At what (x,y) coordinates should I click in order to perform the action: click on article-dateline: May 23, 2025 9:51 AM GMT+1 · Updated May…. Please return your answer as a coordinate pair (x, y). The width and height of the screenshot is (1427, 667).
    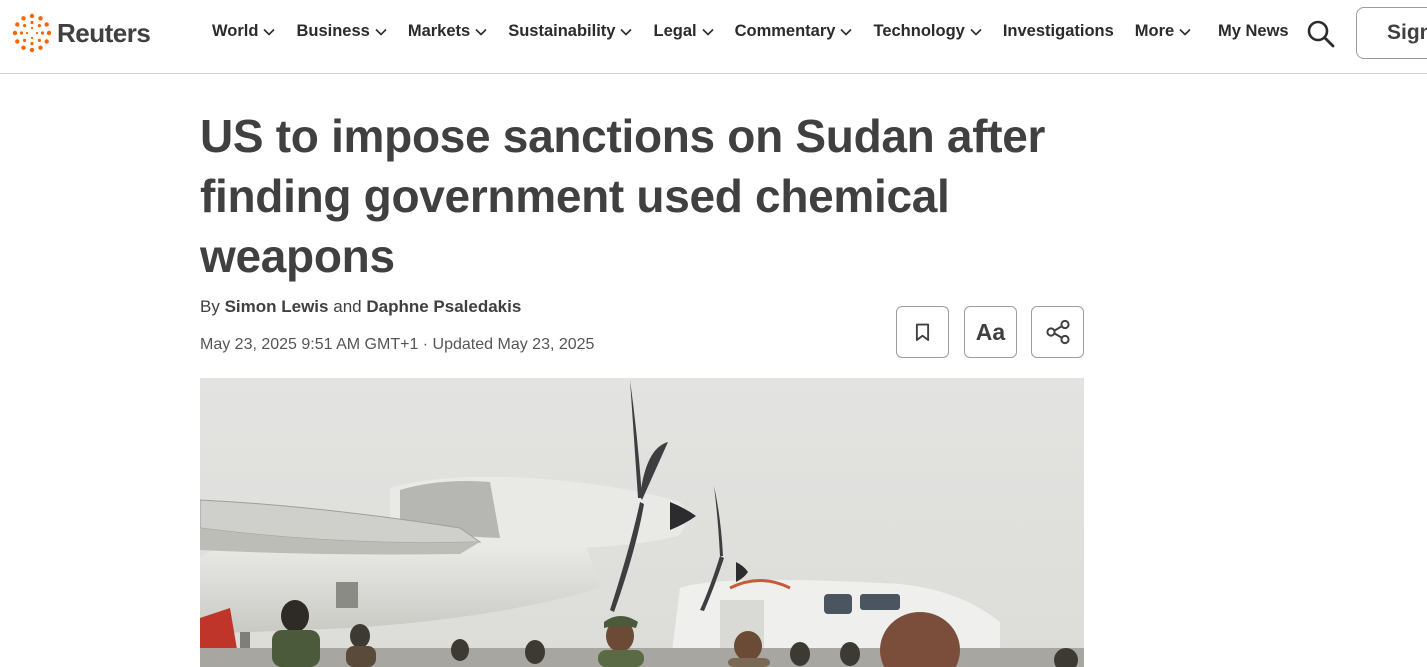
    Looking at the image, I should click on (397, 344).